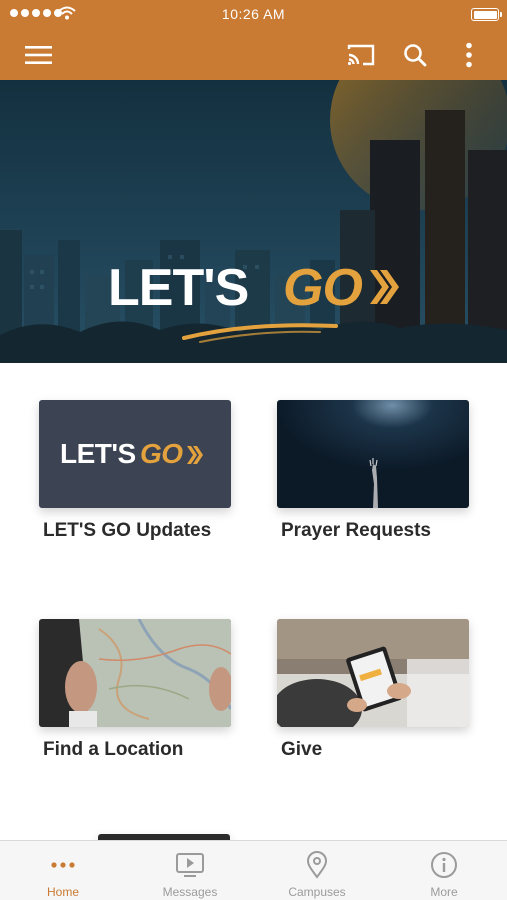  I want to click on more-vertical-icon, so click(469, 55).